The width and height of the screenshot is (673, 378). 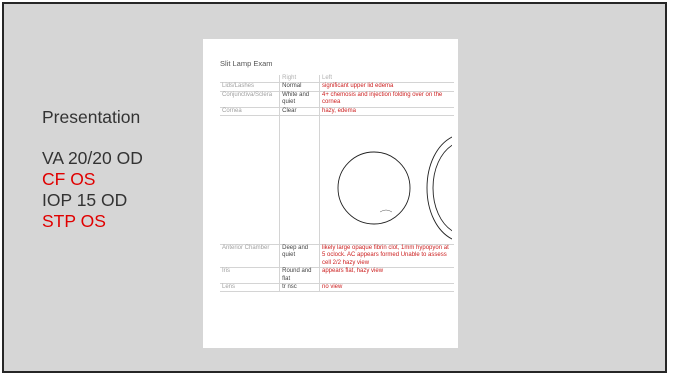 I want to click on iop-od-line: IOP 15 OD, so click(x=85, y=200).